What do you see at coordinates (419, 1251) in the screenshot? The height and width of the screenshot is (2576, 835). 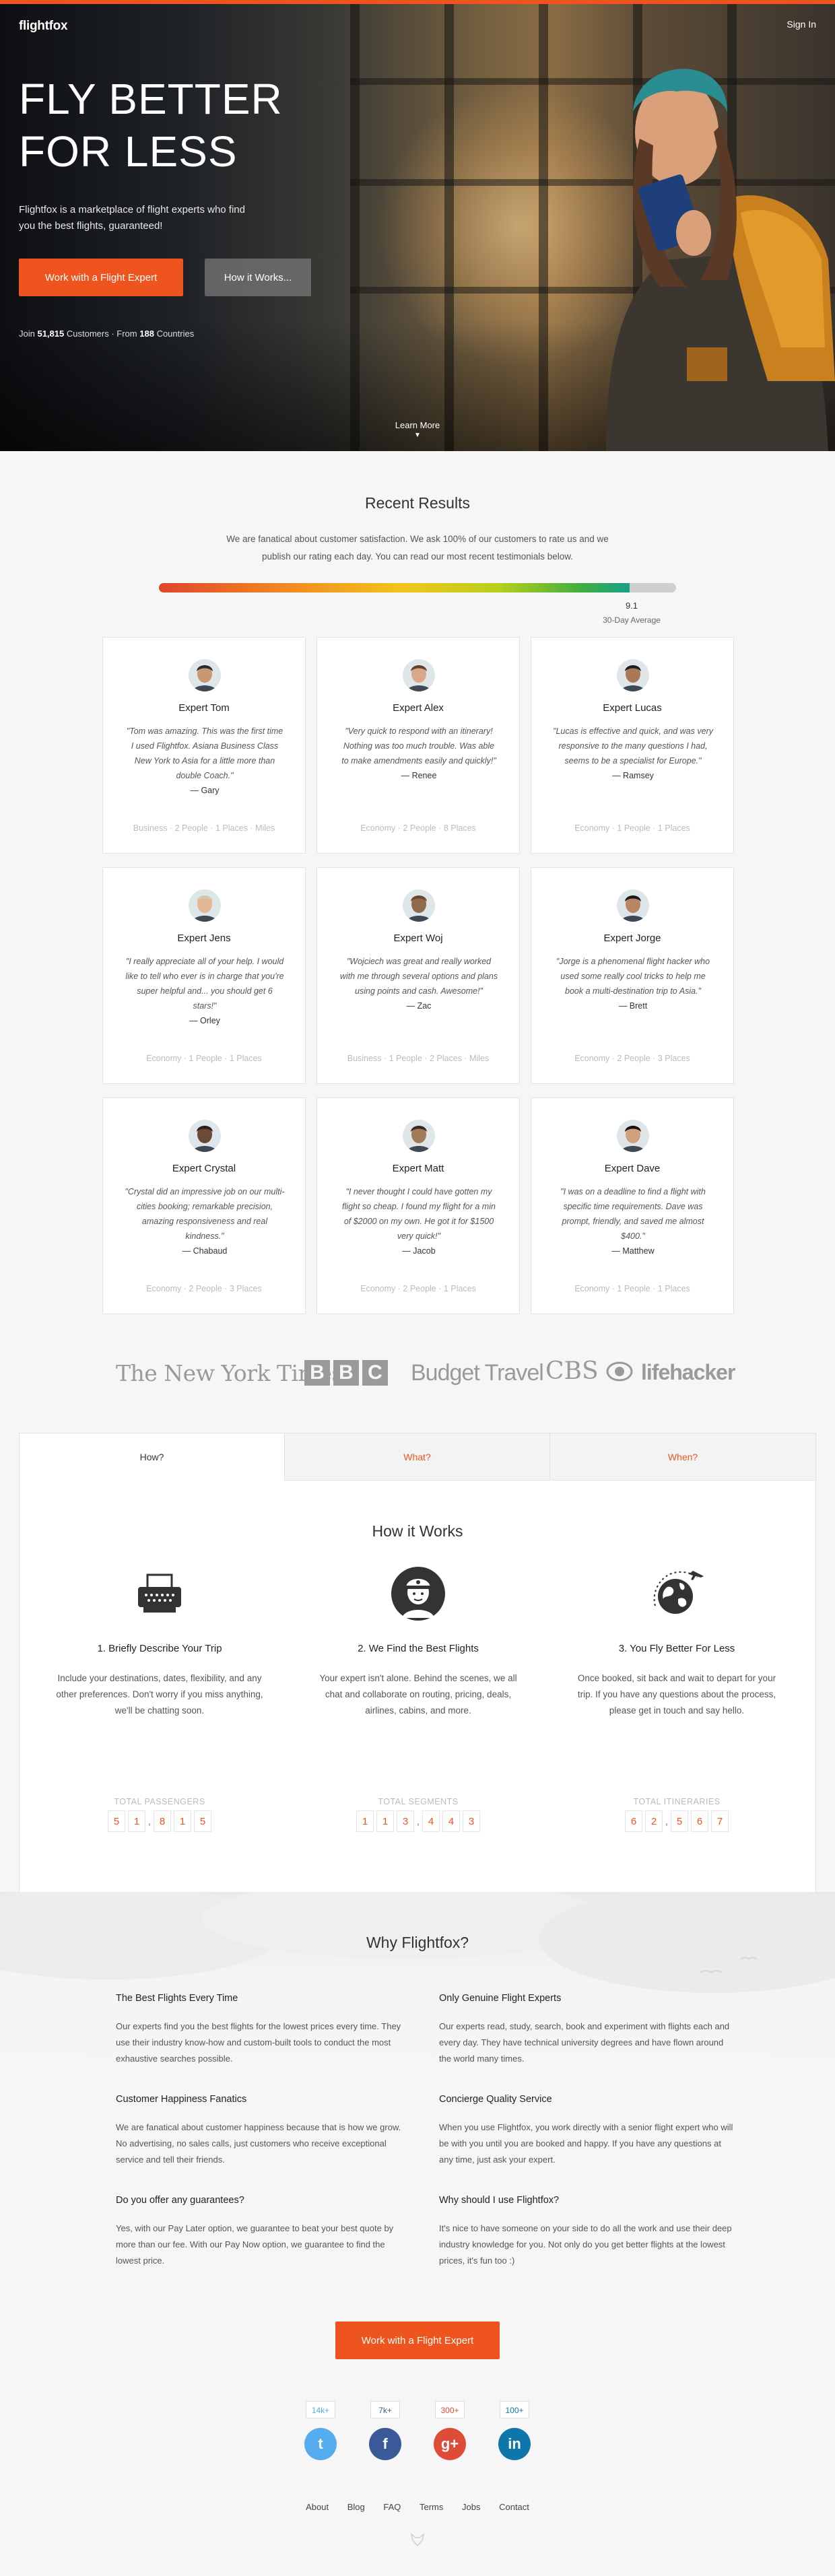 I see `quote-author: — Jacob` at bounding box center [419, 1251].